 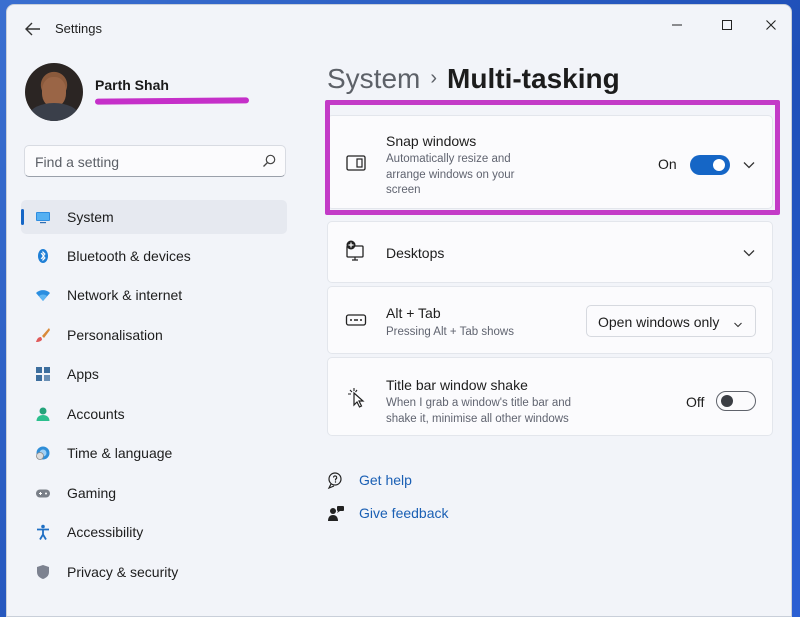 I want to click on close-button, so click(x=771, y=25).